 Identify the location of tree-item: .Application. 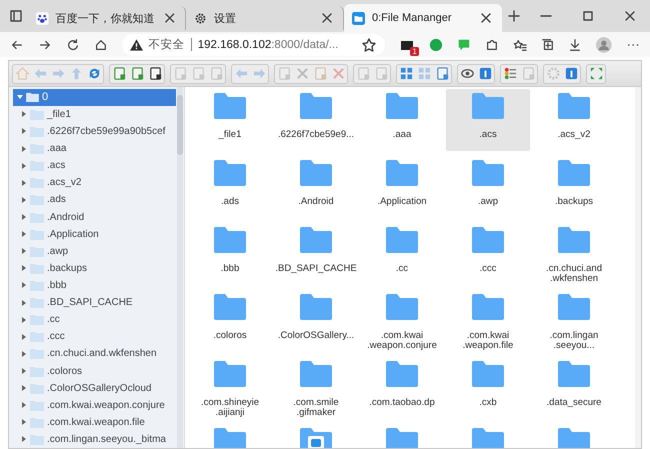
(96, 234).